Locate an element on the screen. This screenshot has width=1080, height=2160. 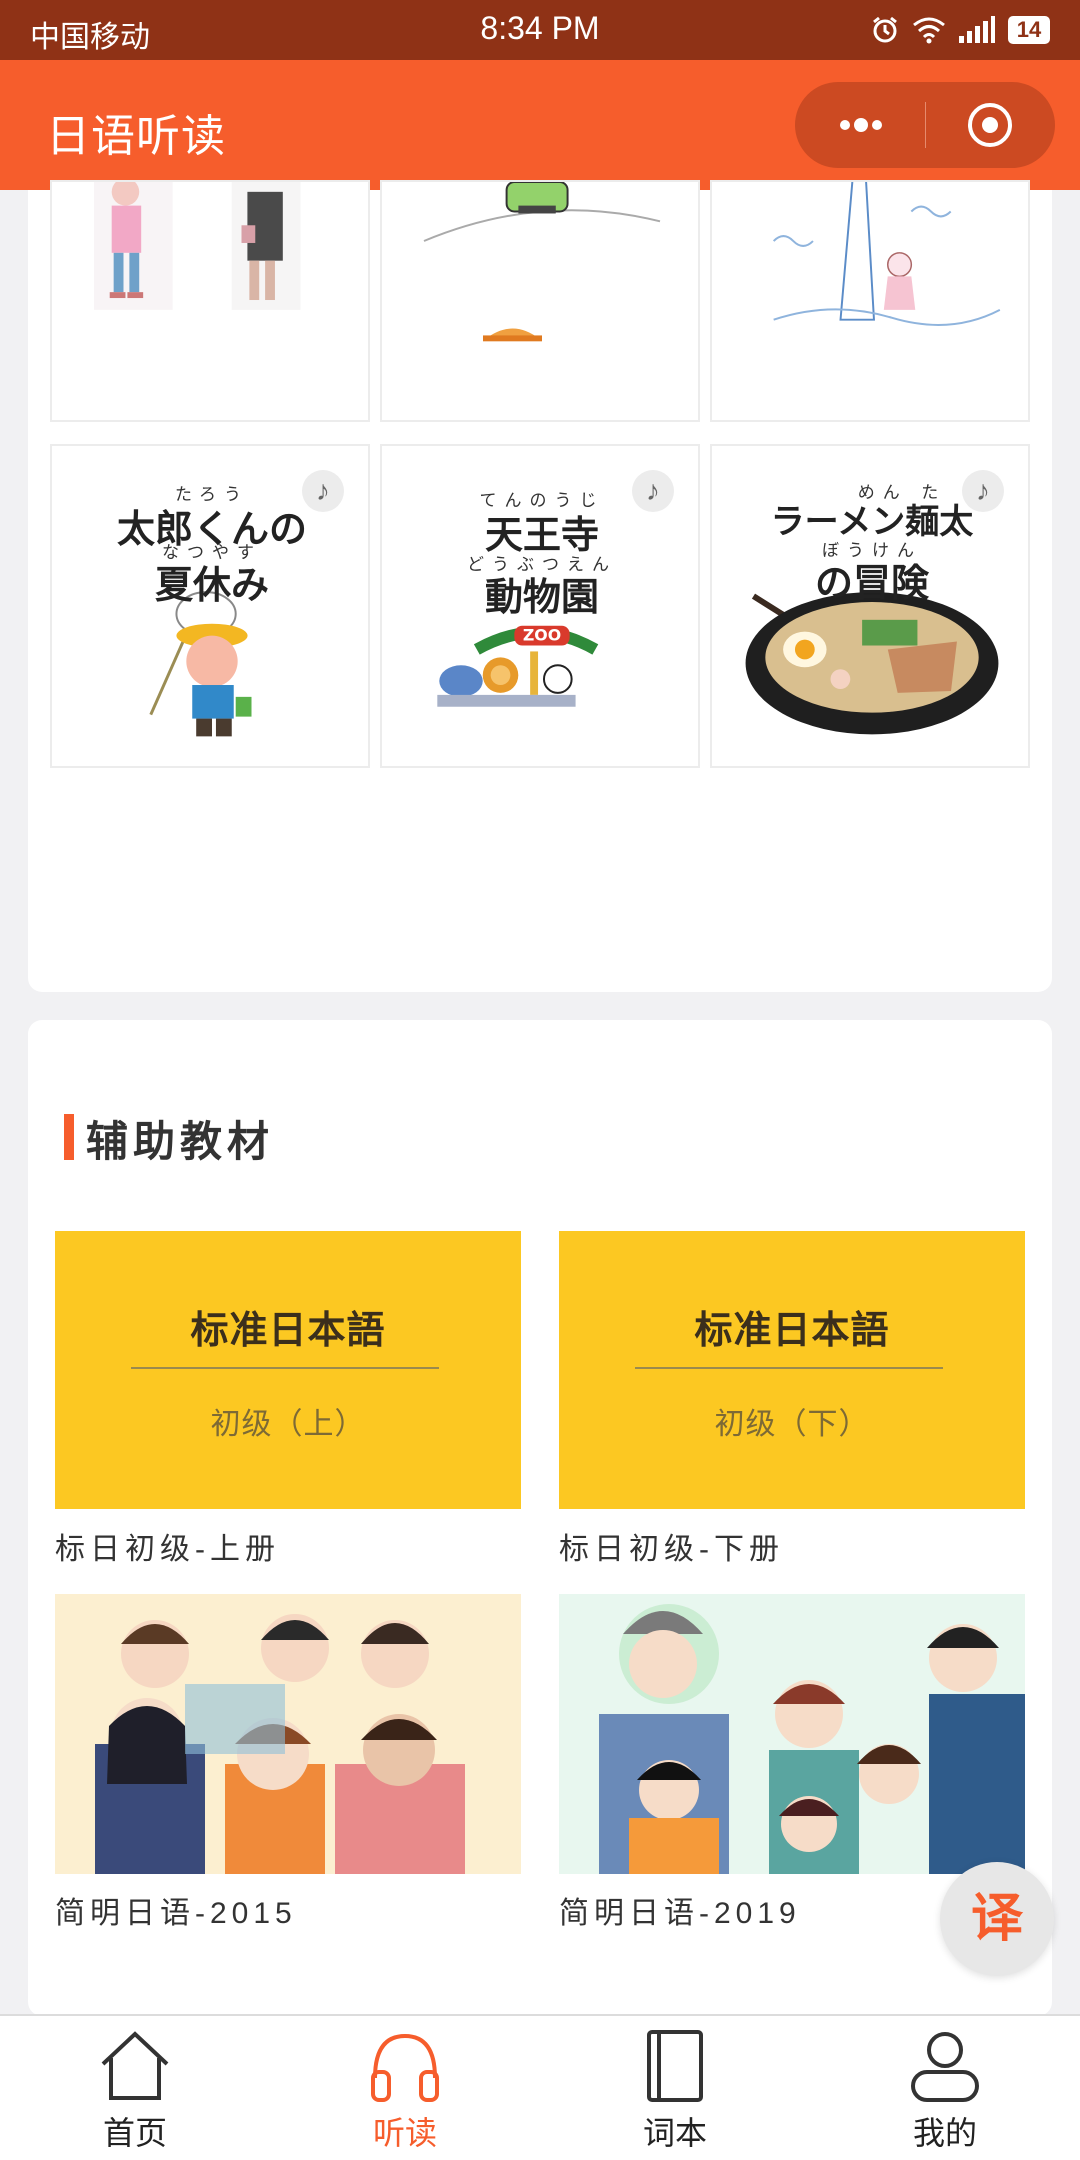
translate-button: 译 is located at coordinates (997, 1919).